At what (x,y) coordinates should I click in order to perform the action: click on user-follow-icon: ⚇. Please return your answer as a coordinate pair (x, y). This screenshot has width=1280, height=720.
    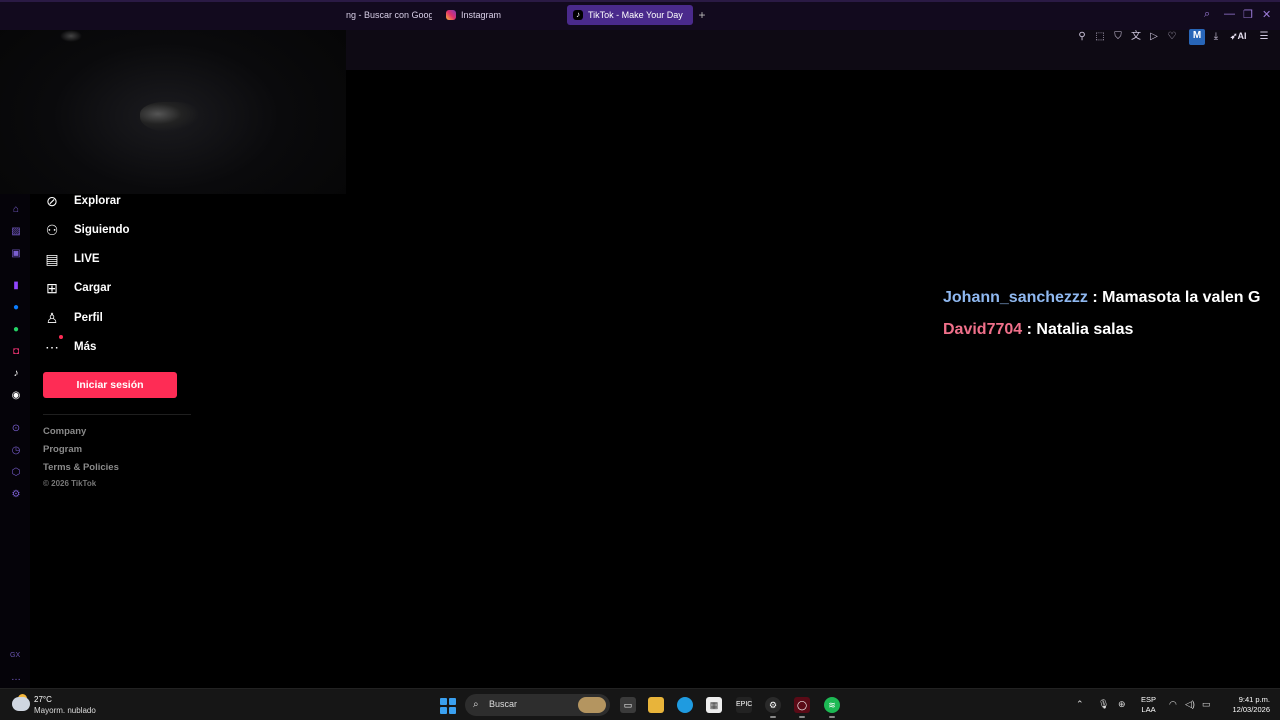
    Looking at the image, I should click on (52, 230).